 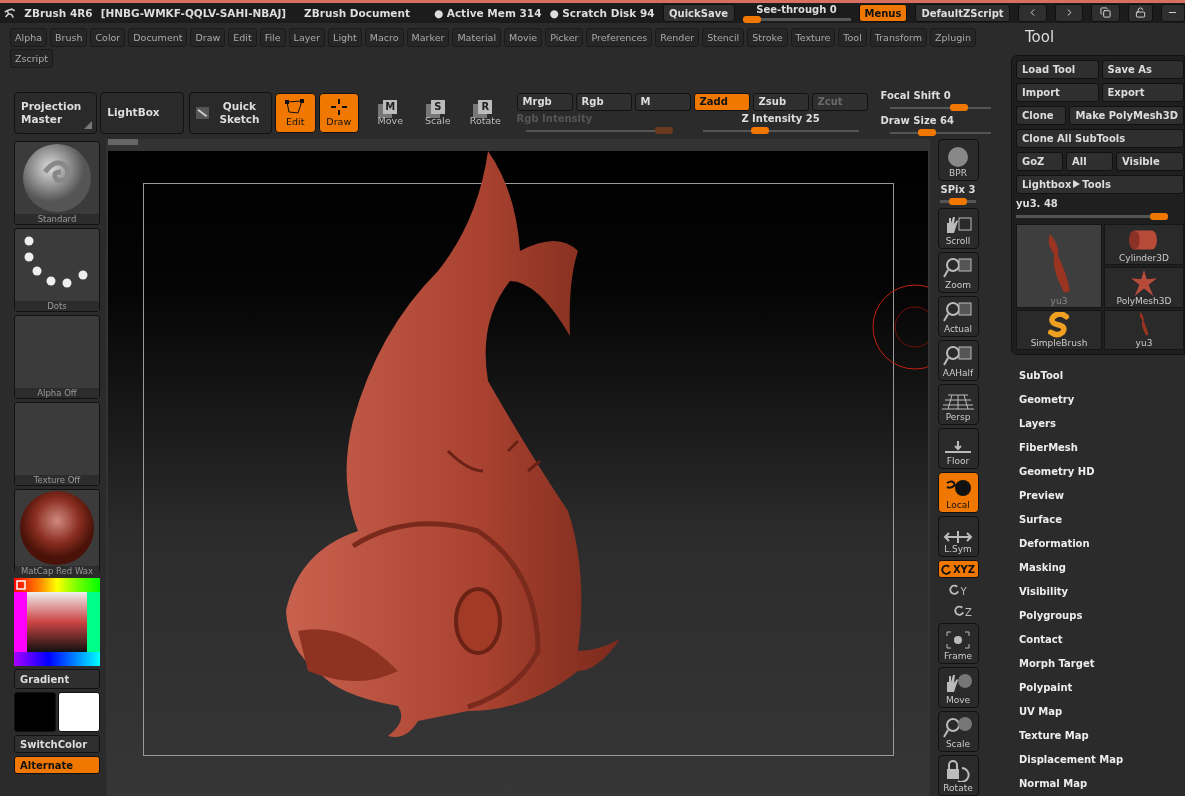 What do you see at coordinates (1106, 13) in the screenshot?
I see `layout-button` at bounding box center [1106, 13].